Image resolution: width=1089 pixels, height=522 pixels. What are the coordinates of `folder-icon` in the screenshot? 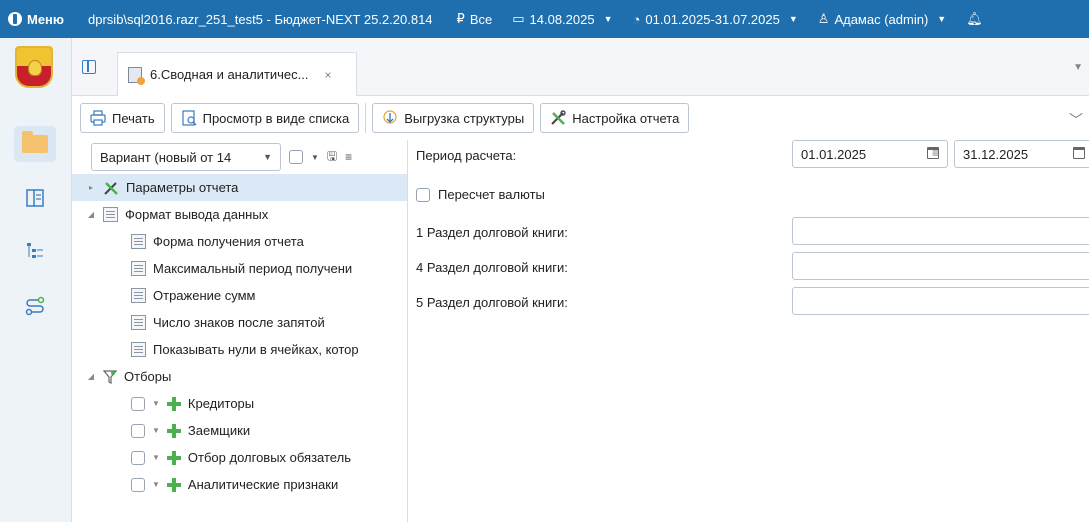 It's located at (35, 142).